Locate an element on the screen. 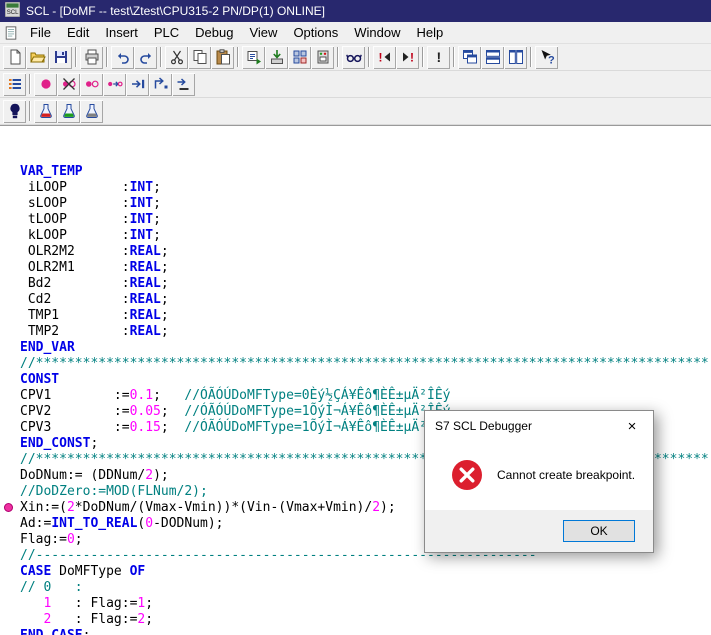 This screenshot has height=635, width=711. code-segment: CONST is located at coordinates (40, 379).